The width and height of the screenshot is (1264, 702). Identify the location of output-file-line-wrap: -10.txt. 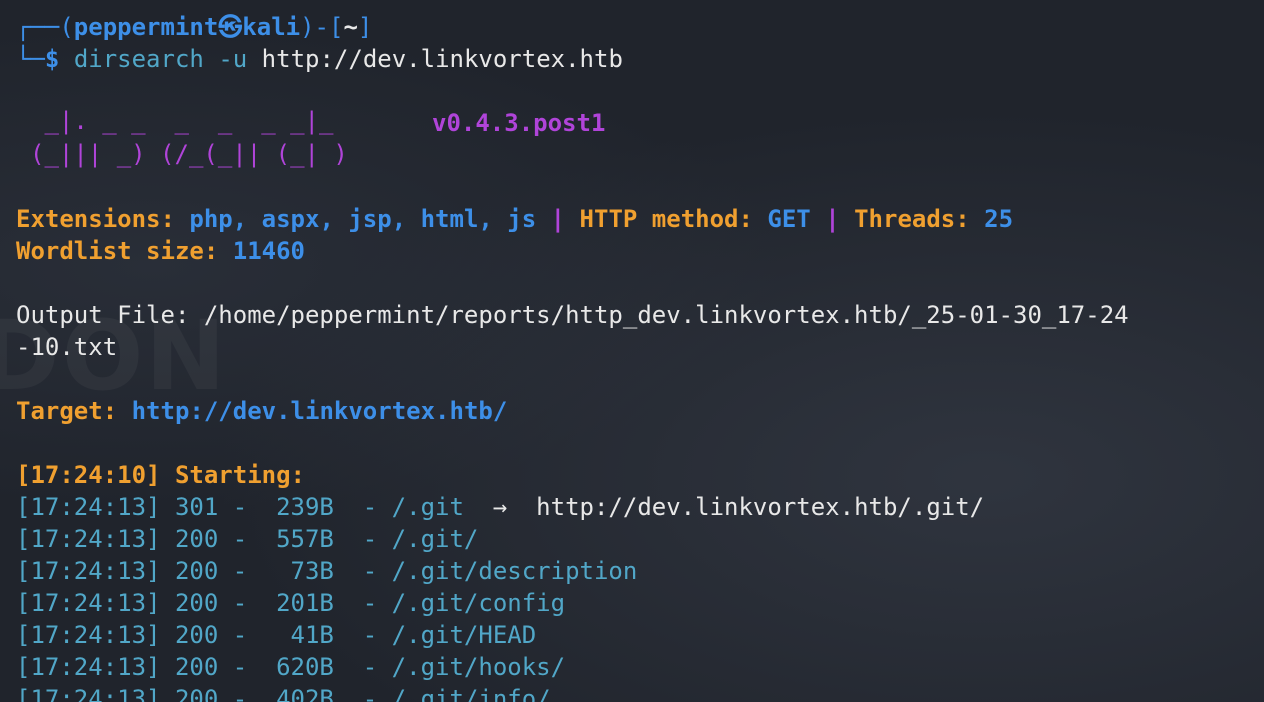
(67, 347).